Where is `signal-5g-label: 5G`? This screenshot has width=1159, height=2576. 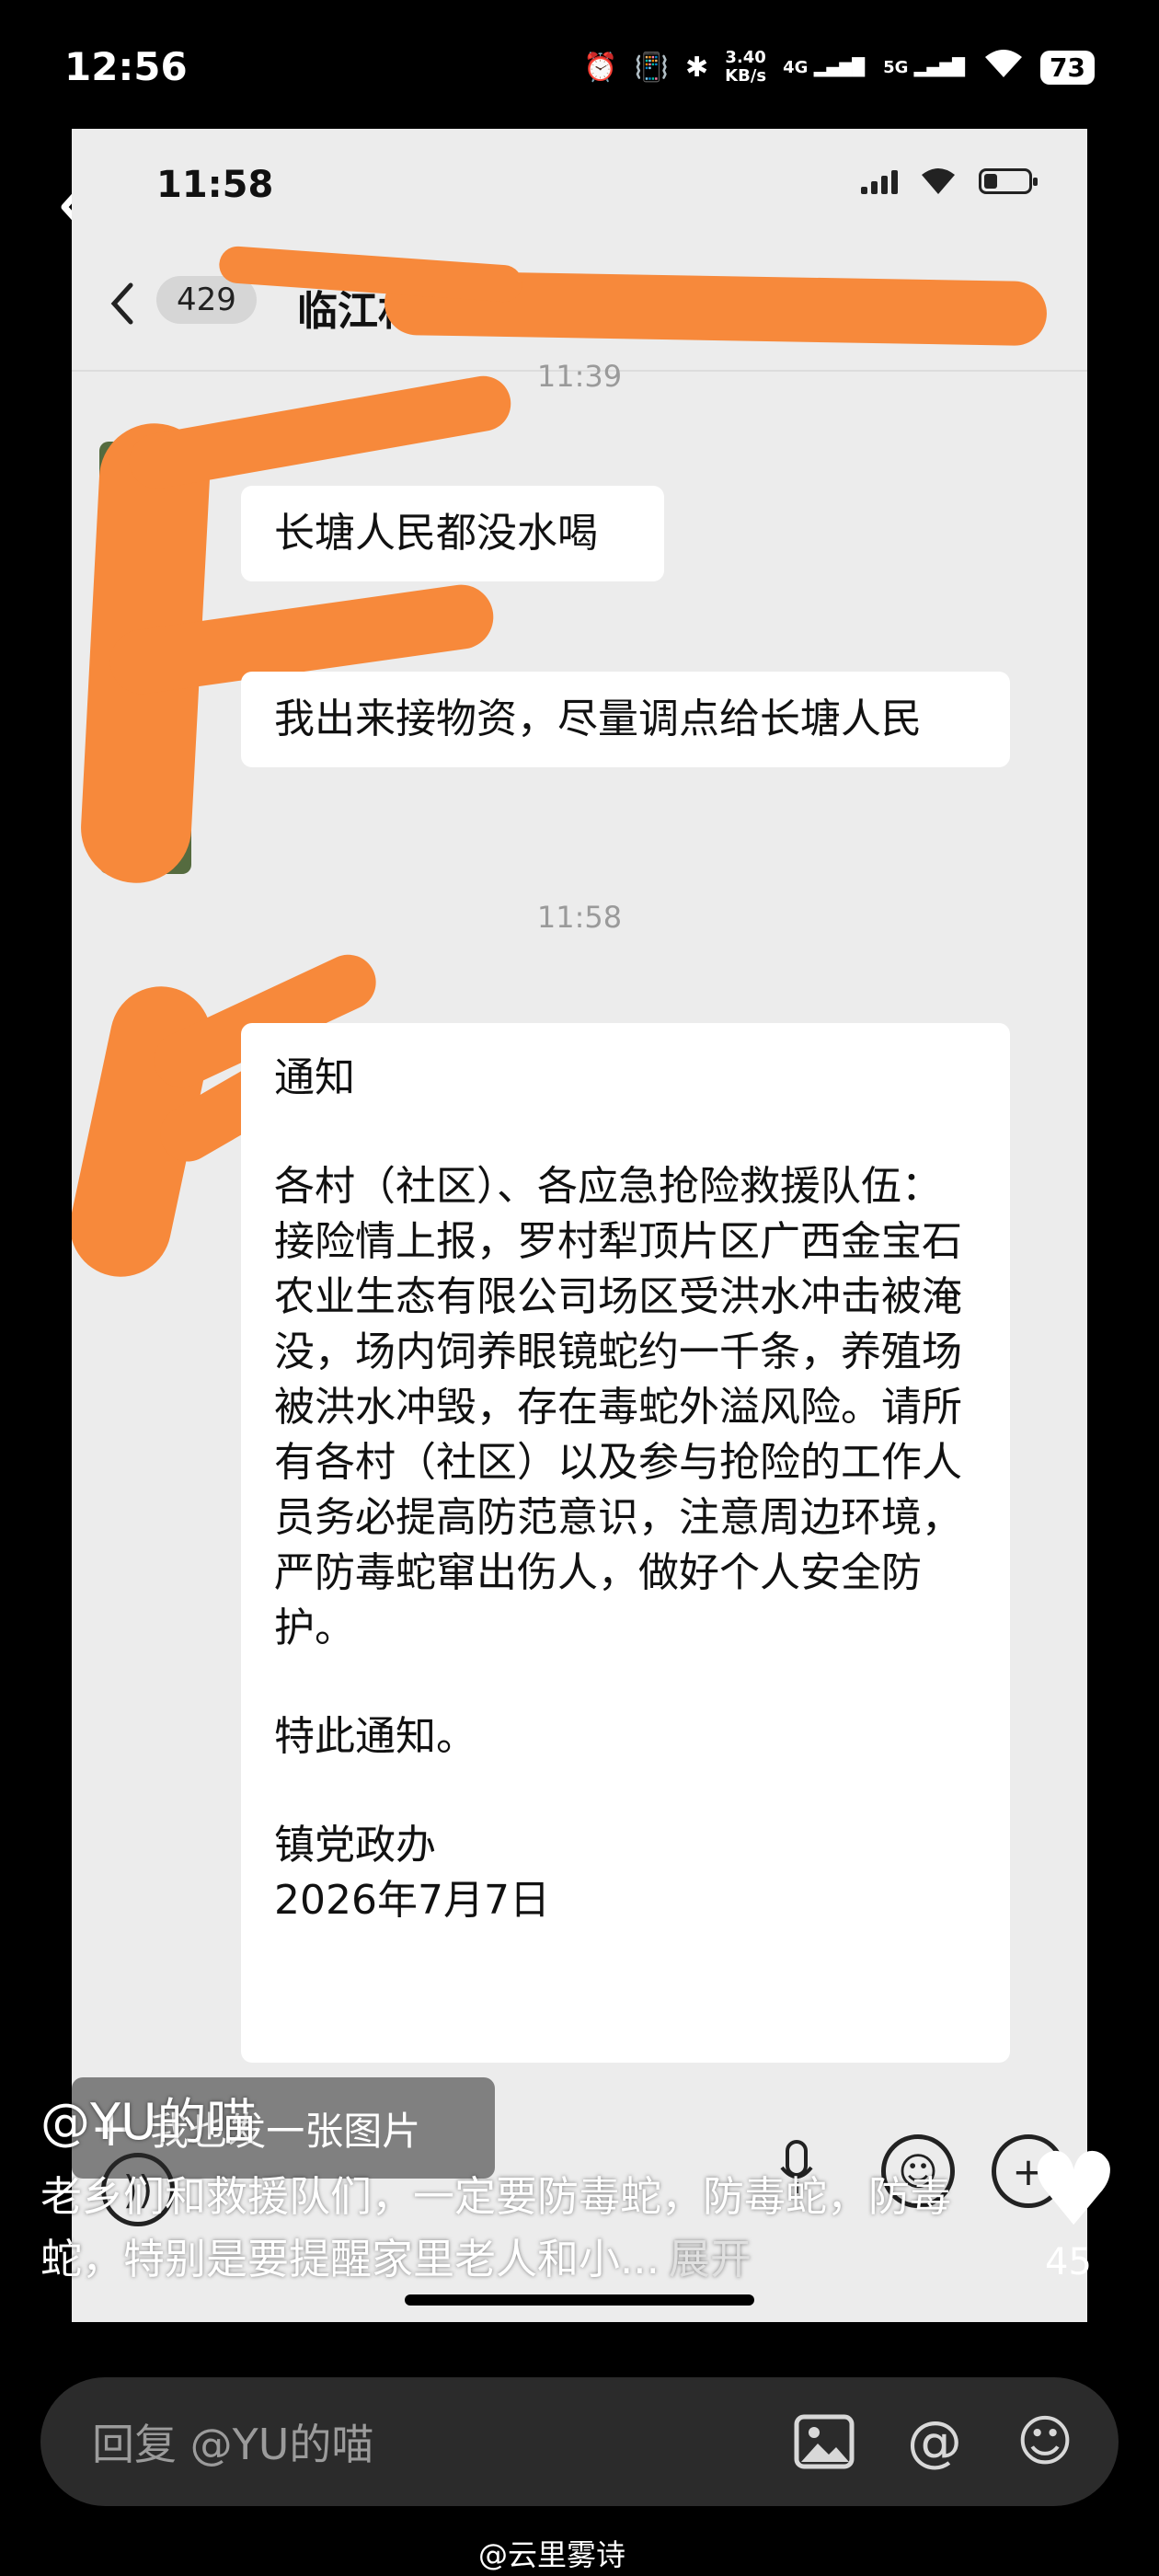
signal-5g-label: 5G is located at coordinates (896, 67).